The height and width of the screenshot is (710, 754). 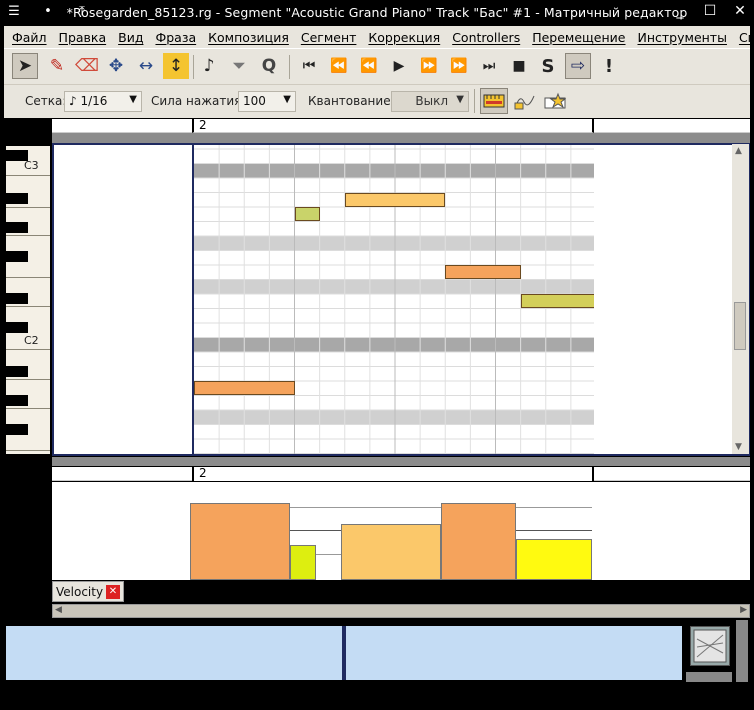 I want to click on erase-tool-icon: ⌫, so click(x=87, y=66).